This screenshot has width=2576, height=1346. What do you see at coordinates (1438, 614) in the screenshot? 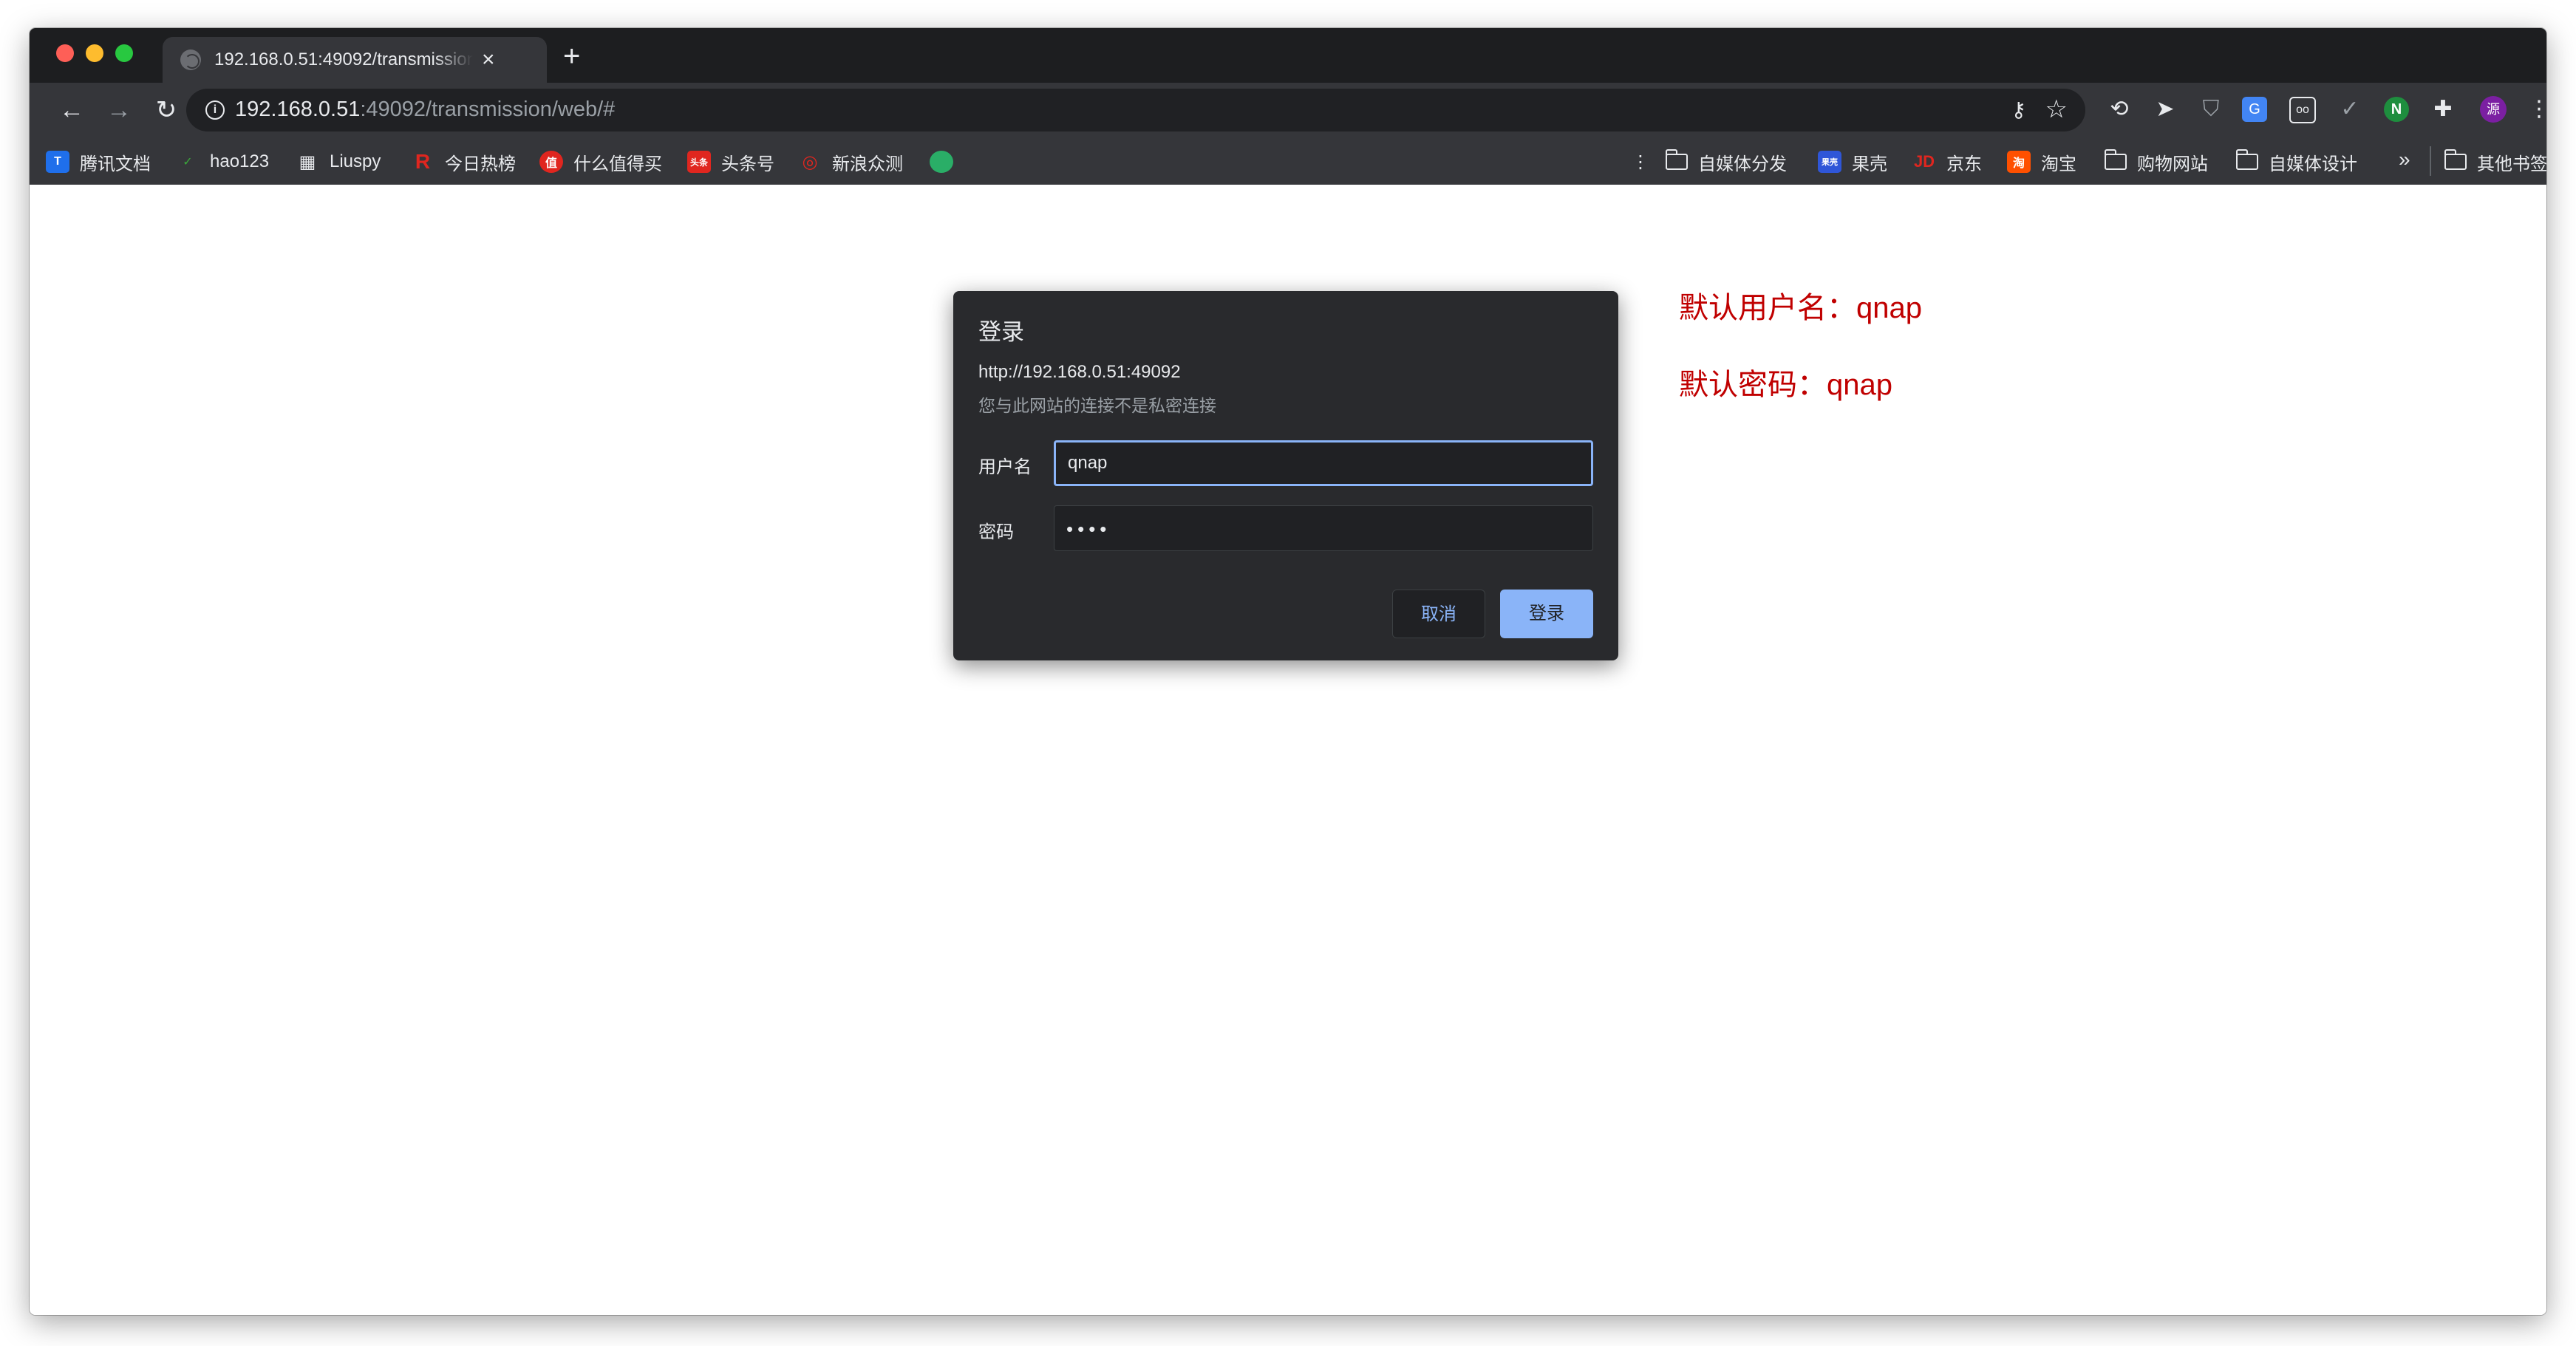
I see `cancel-button: 取消` at bounding box center [1438, 614].